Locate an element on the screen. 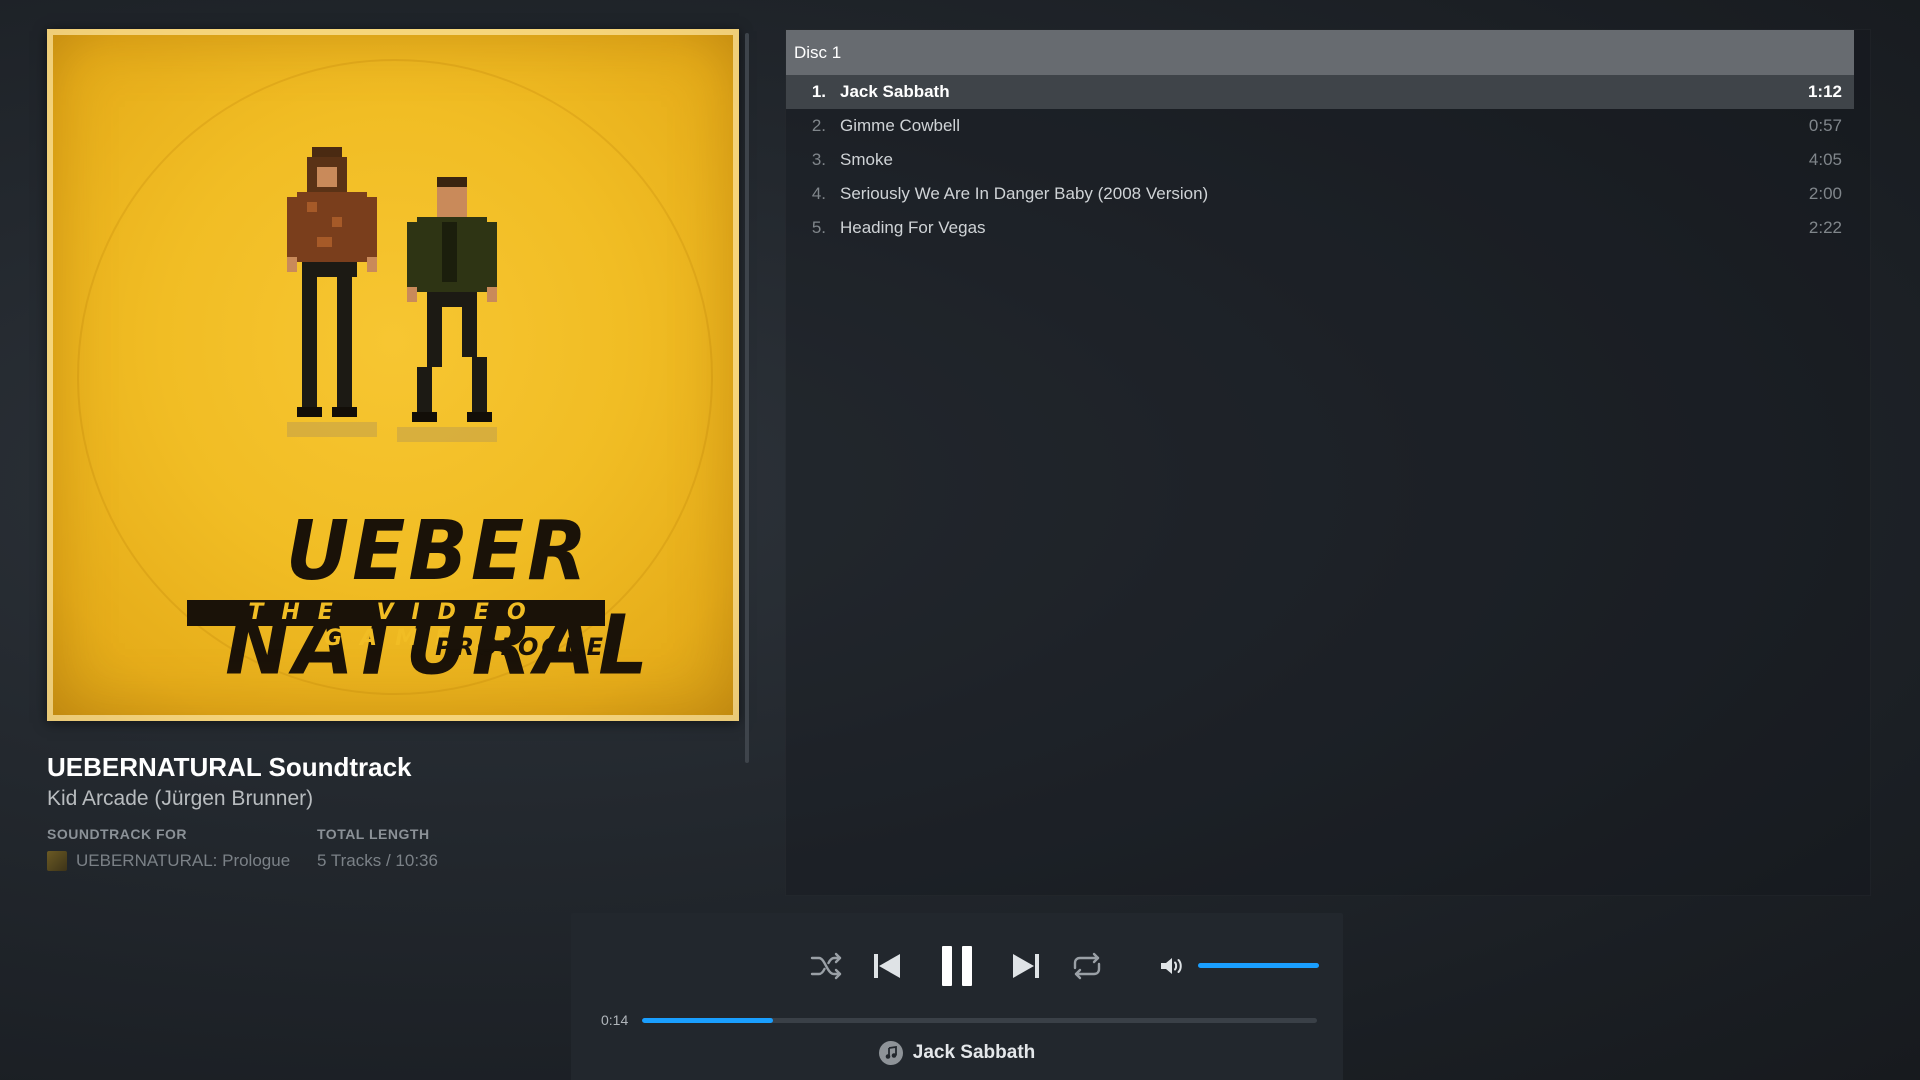 The width and height of the screenshot is (1920, 1080). playback-progress-bar is located at coordinates (979, 1020).